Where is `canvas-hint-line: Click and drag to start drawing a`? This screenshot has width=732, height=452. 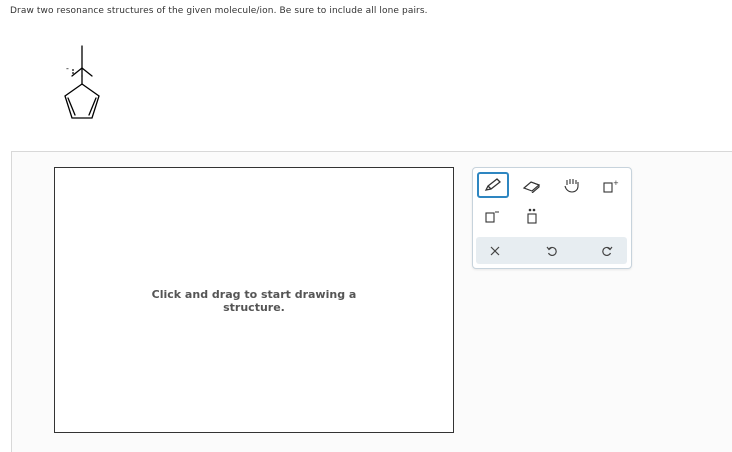 canvas-hint-line: Click and drag to start drawing a is located at coordinates (254, 294).